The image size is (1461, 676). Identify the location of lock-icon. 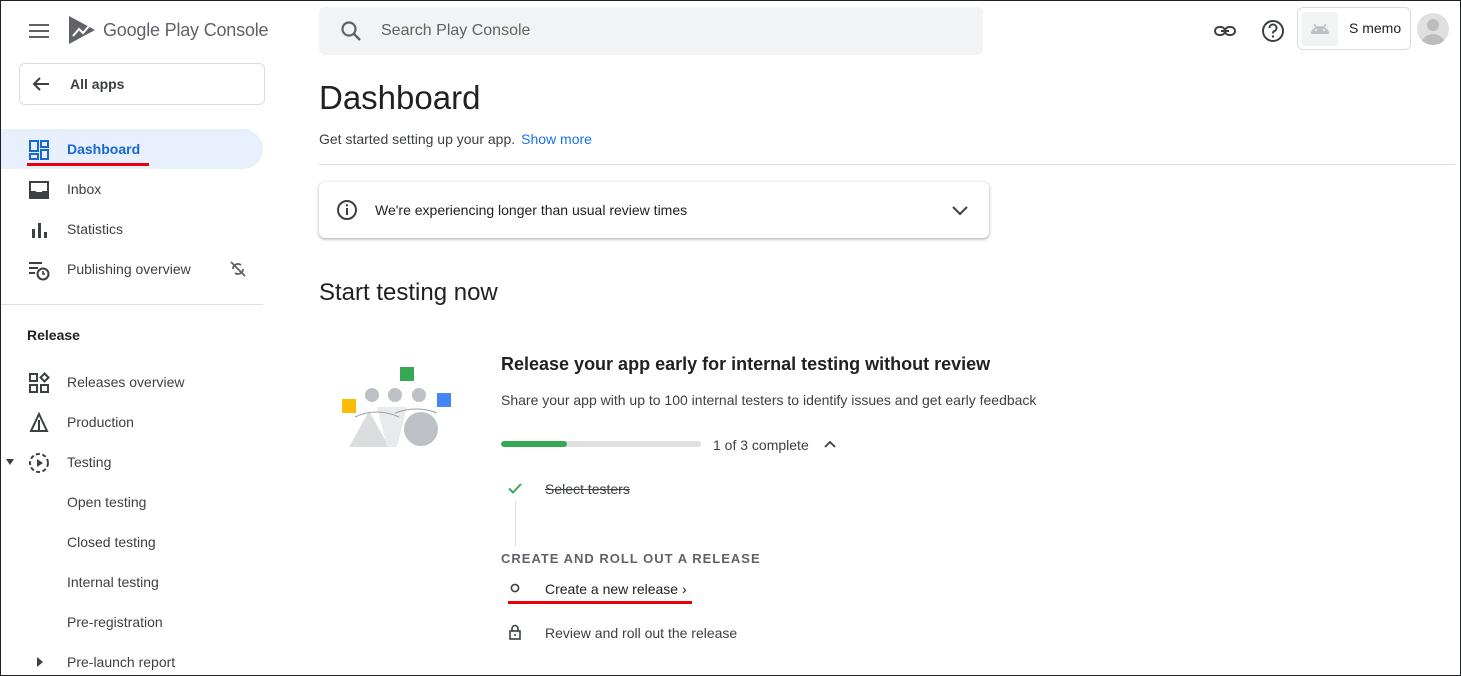
(515, 632).